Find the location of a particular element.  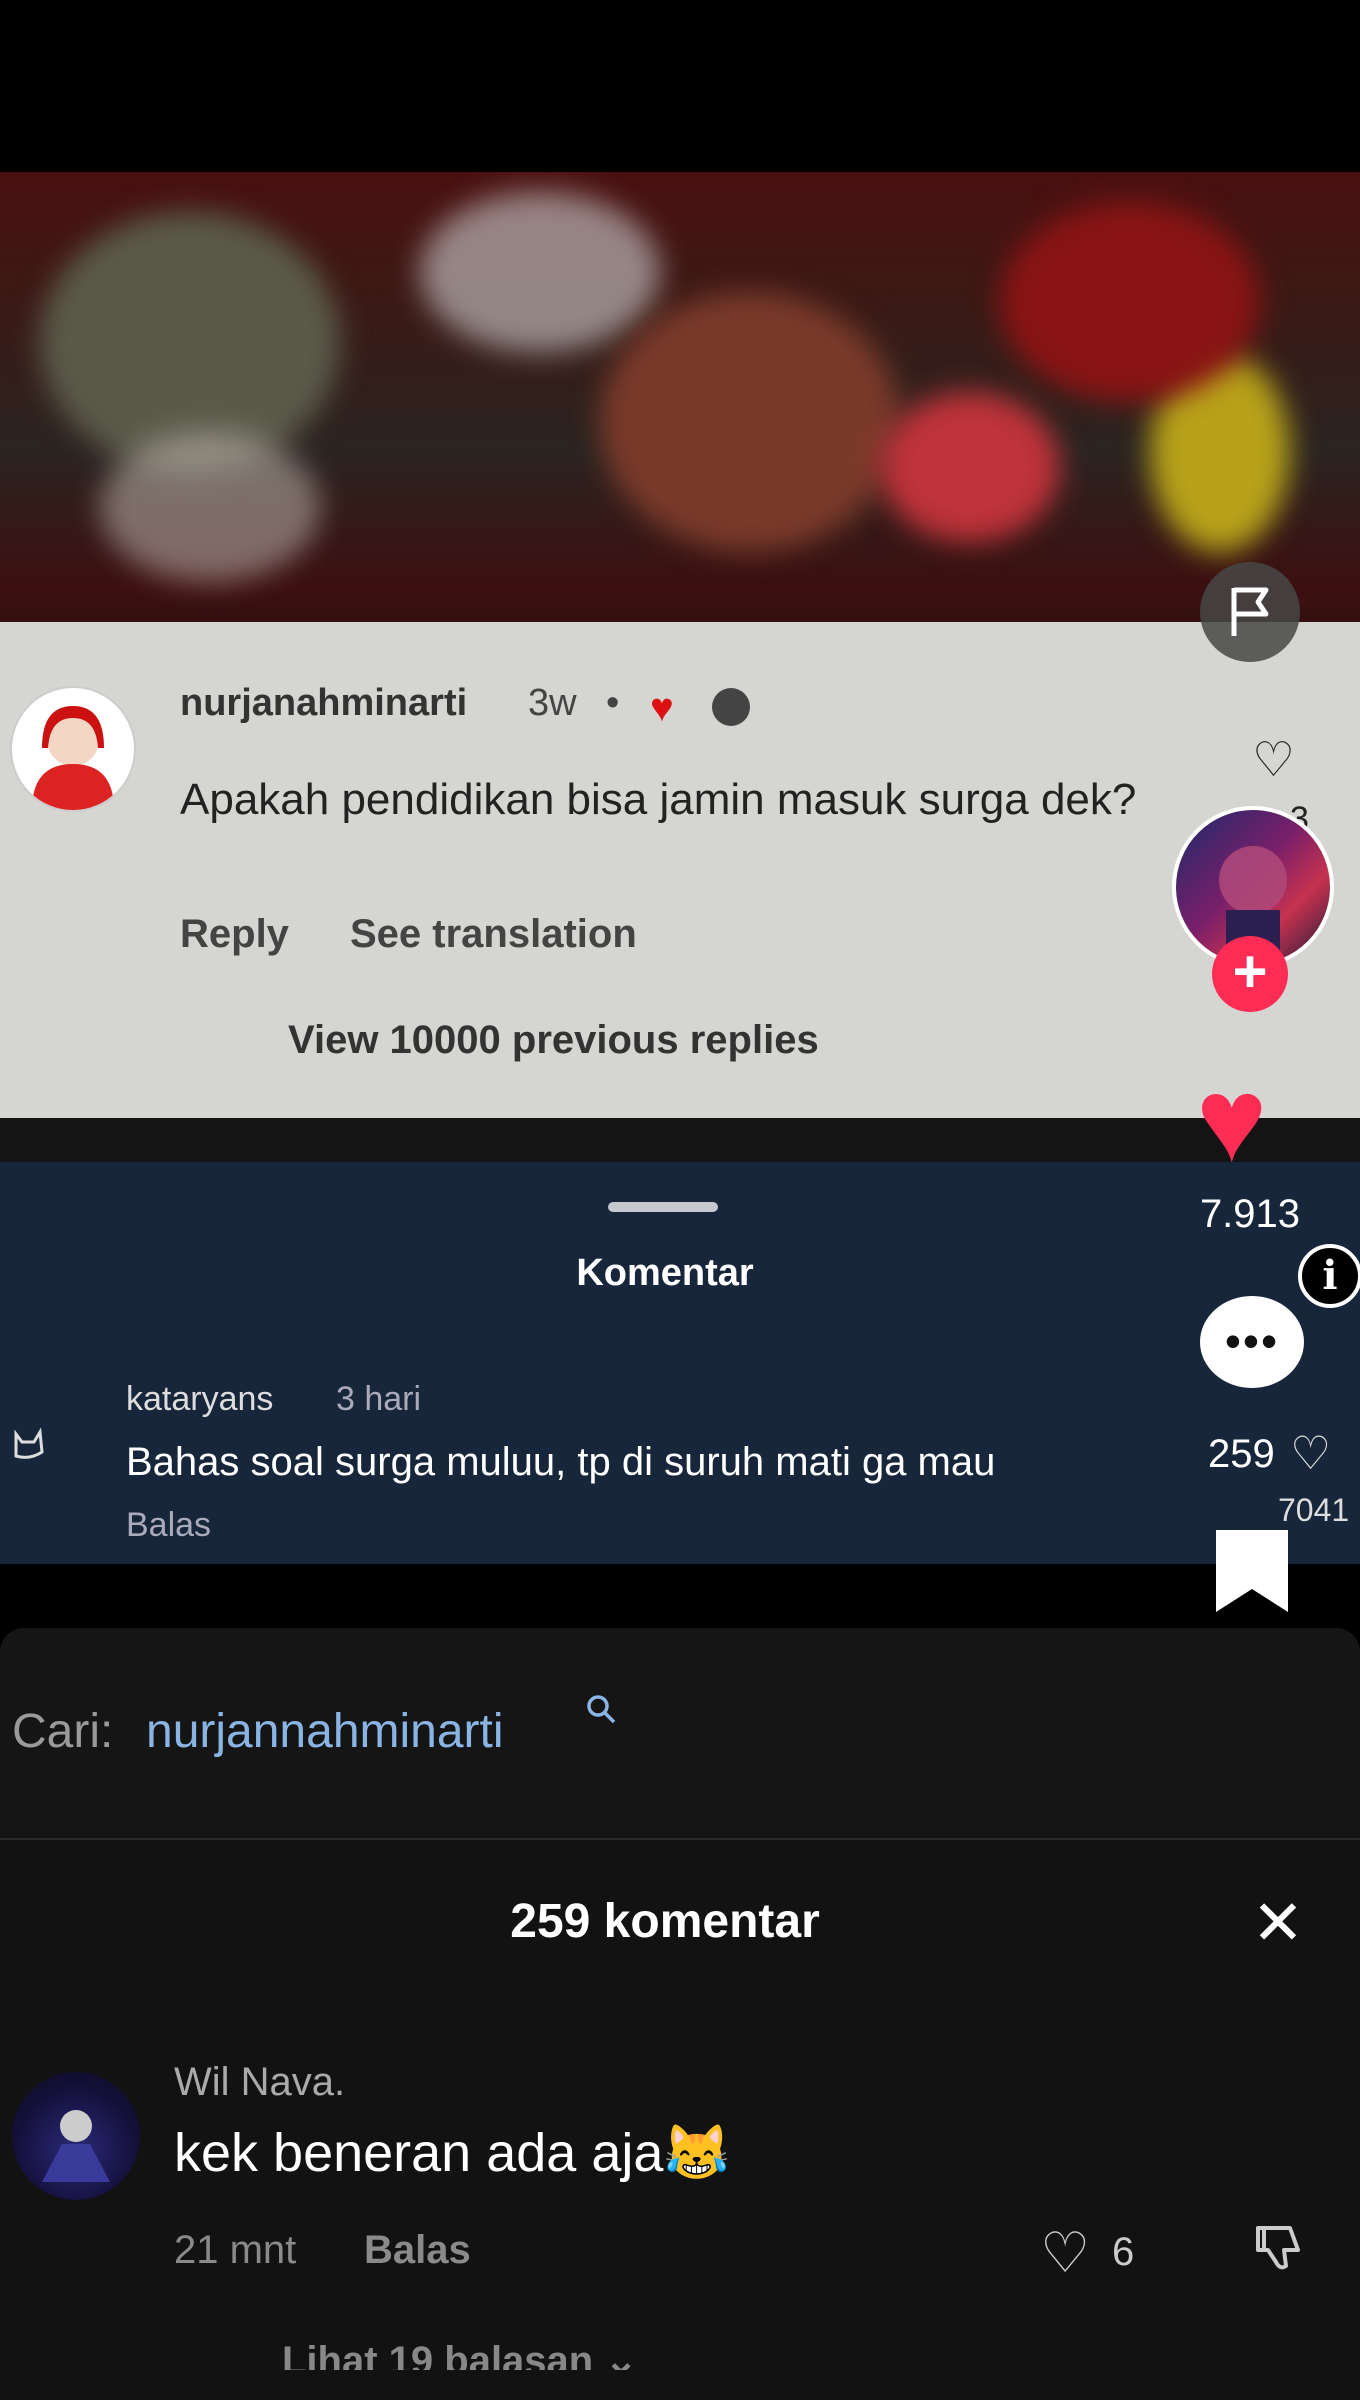

comments-count-title: 259 komentar is located at coordinates (665, 1921).